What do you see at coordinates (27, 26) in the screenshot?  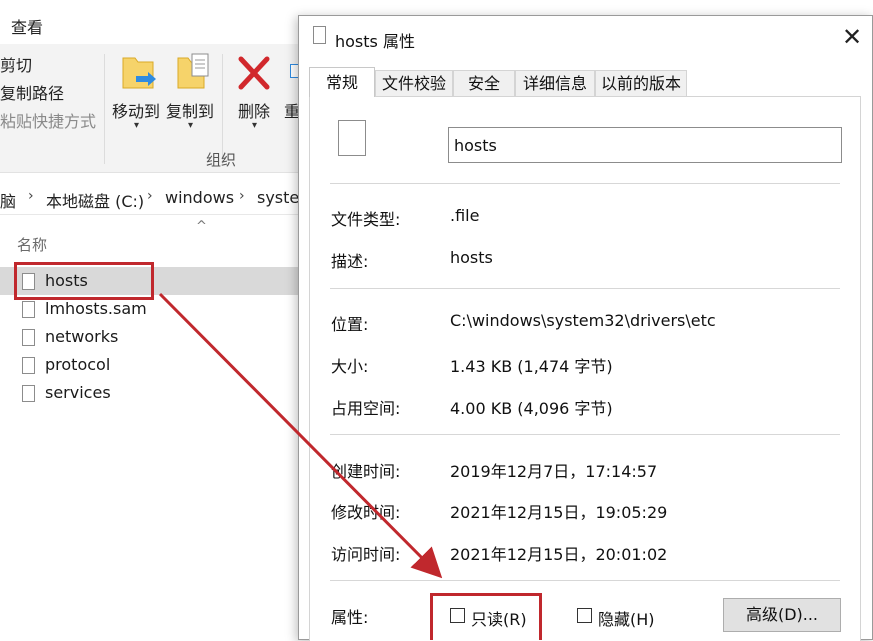 I see `ribbon-tab-view: 查看` at bounding box center [27, 26].